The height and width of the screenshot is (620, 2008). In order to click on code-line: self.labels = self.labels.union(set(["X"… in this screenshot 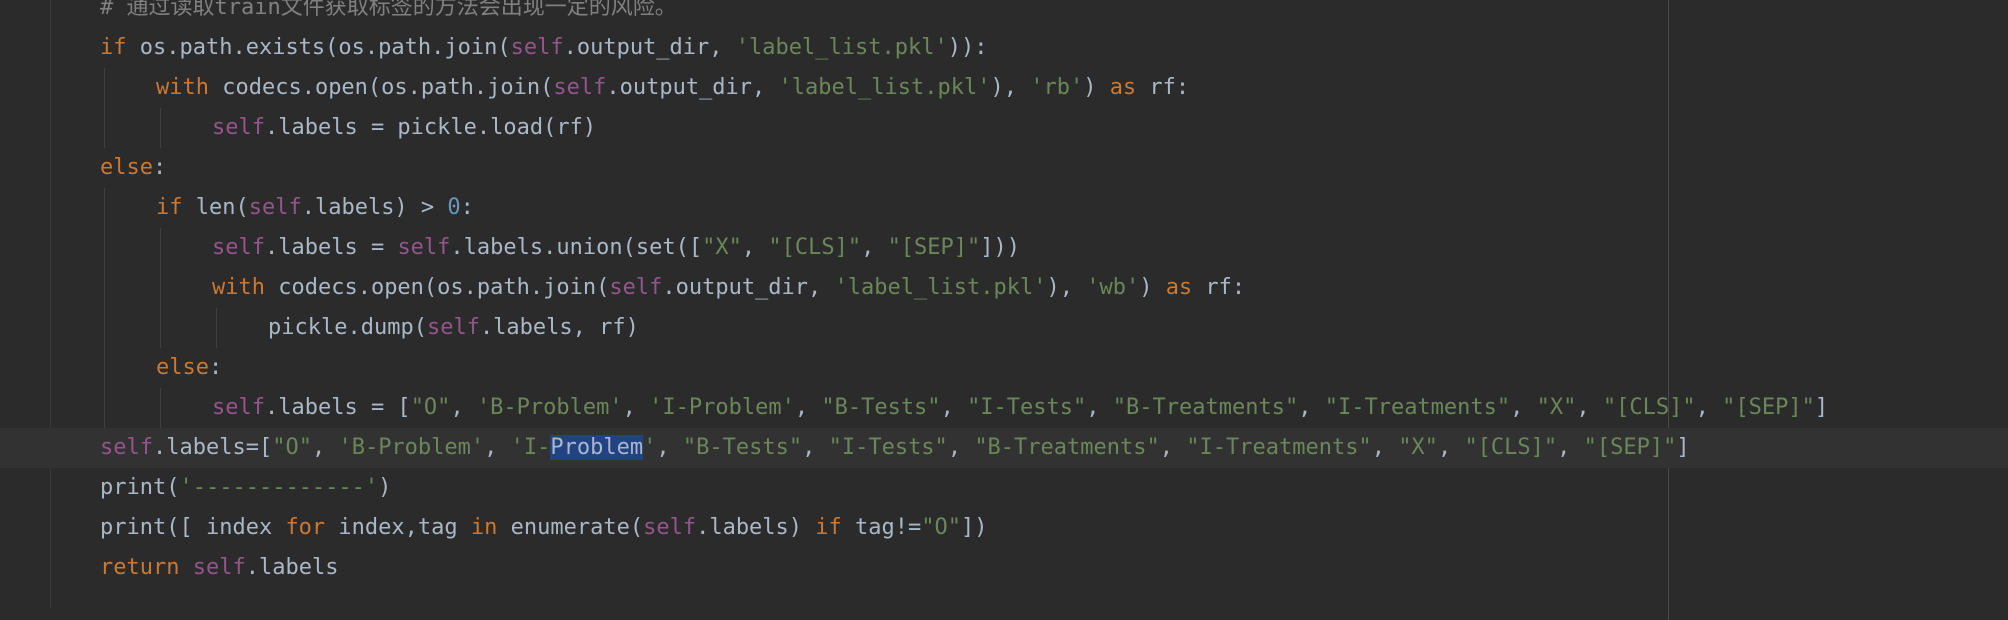, I will do `click(1004, 248)`.